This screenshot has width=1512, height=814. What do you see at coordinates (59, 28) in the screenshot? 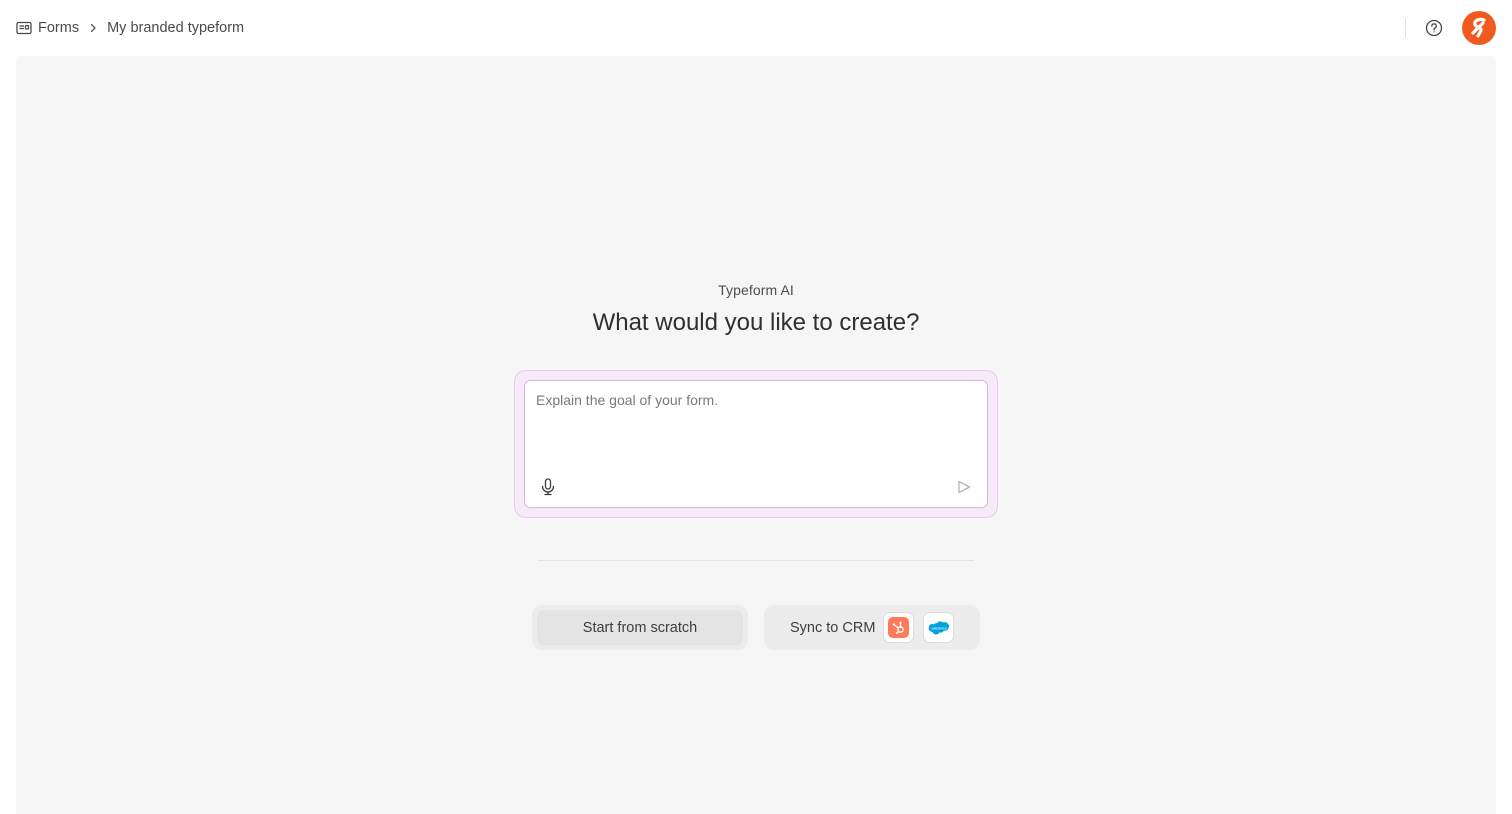
I see `breadcrumb-forms-label: Forms` at bounding box center [59, 28].